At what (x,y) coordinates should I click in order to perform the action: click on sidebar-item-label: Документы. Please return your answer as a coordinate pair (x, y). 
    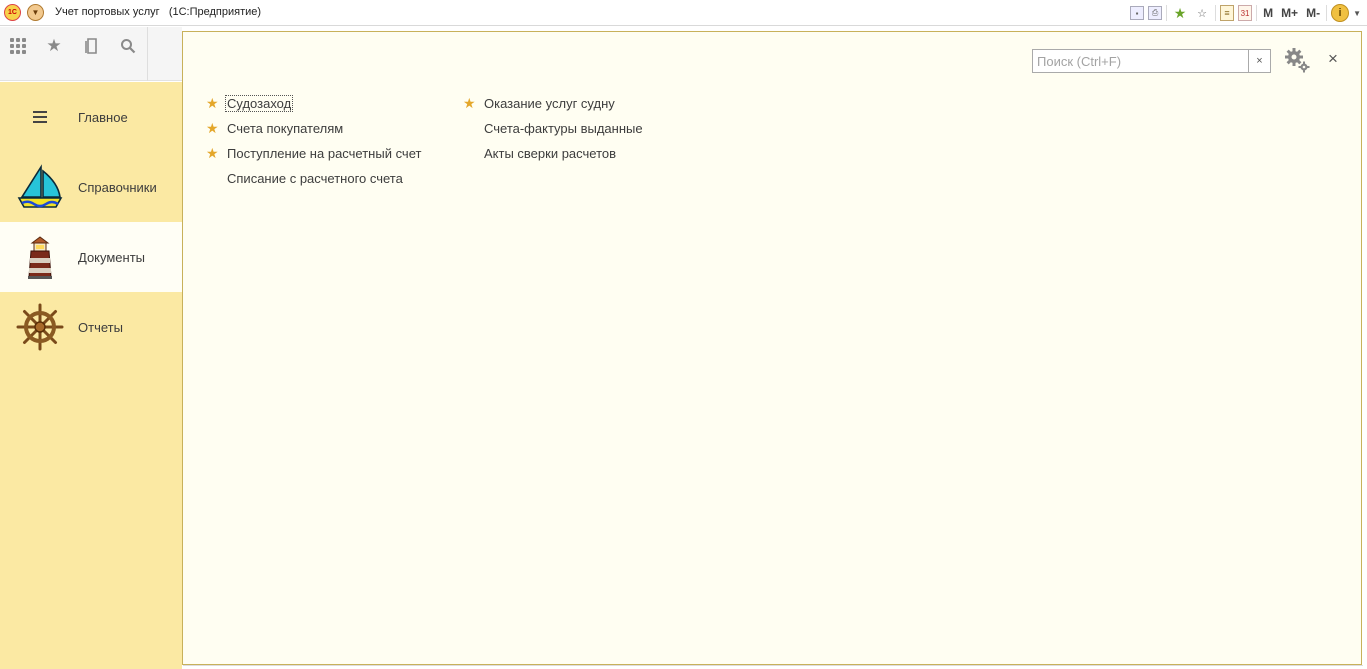
    Looking at the image, I should click on (112, 257).